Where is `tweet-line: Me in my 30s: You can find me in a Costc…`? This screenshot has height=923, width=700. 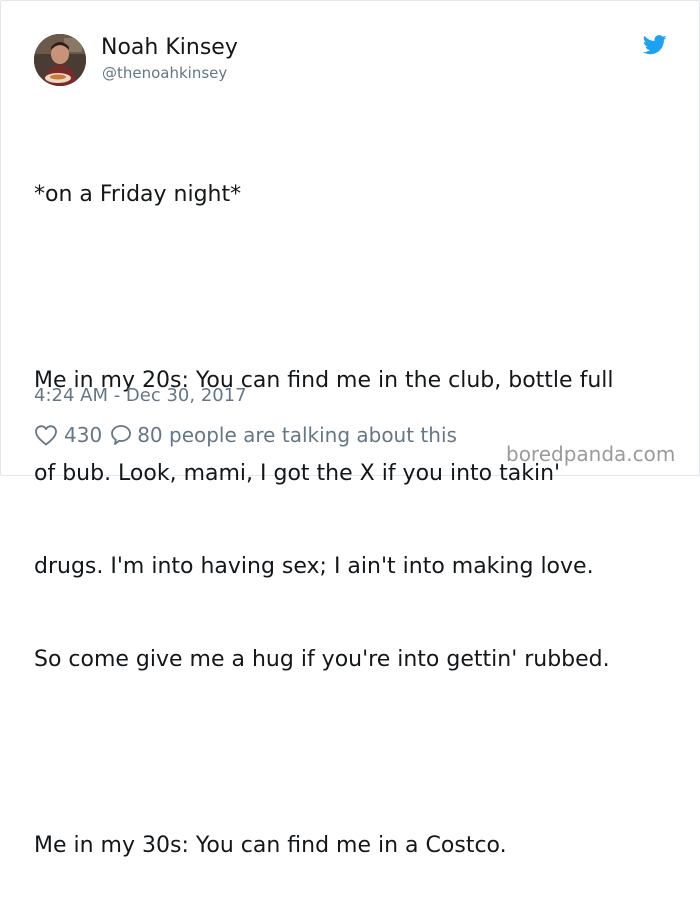 tweet-line: Me in my 30s: You can find me in a Costc… is located at coordinates (270, 845).